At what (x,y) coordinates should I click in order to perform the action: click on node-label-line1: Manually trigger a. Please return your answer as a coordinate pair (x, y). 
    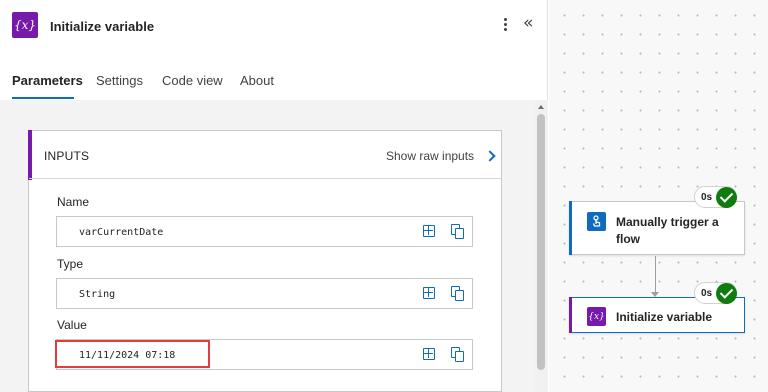
    Looking at the image, I should click on (667, 222).